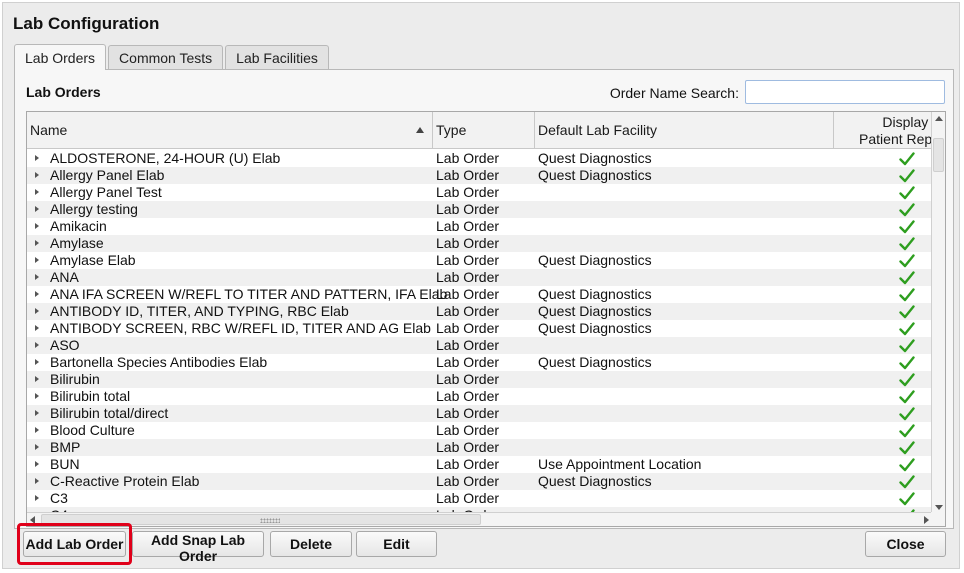  I want to click on scrollbar-corner, so click(938, 519).